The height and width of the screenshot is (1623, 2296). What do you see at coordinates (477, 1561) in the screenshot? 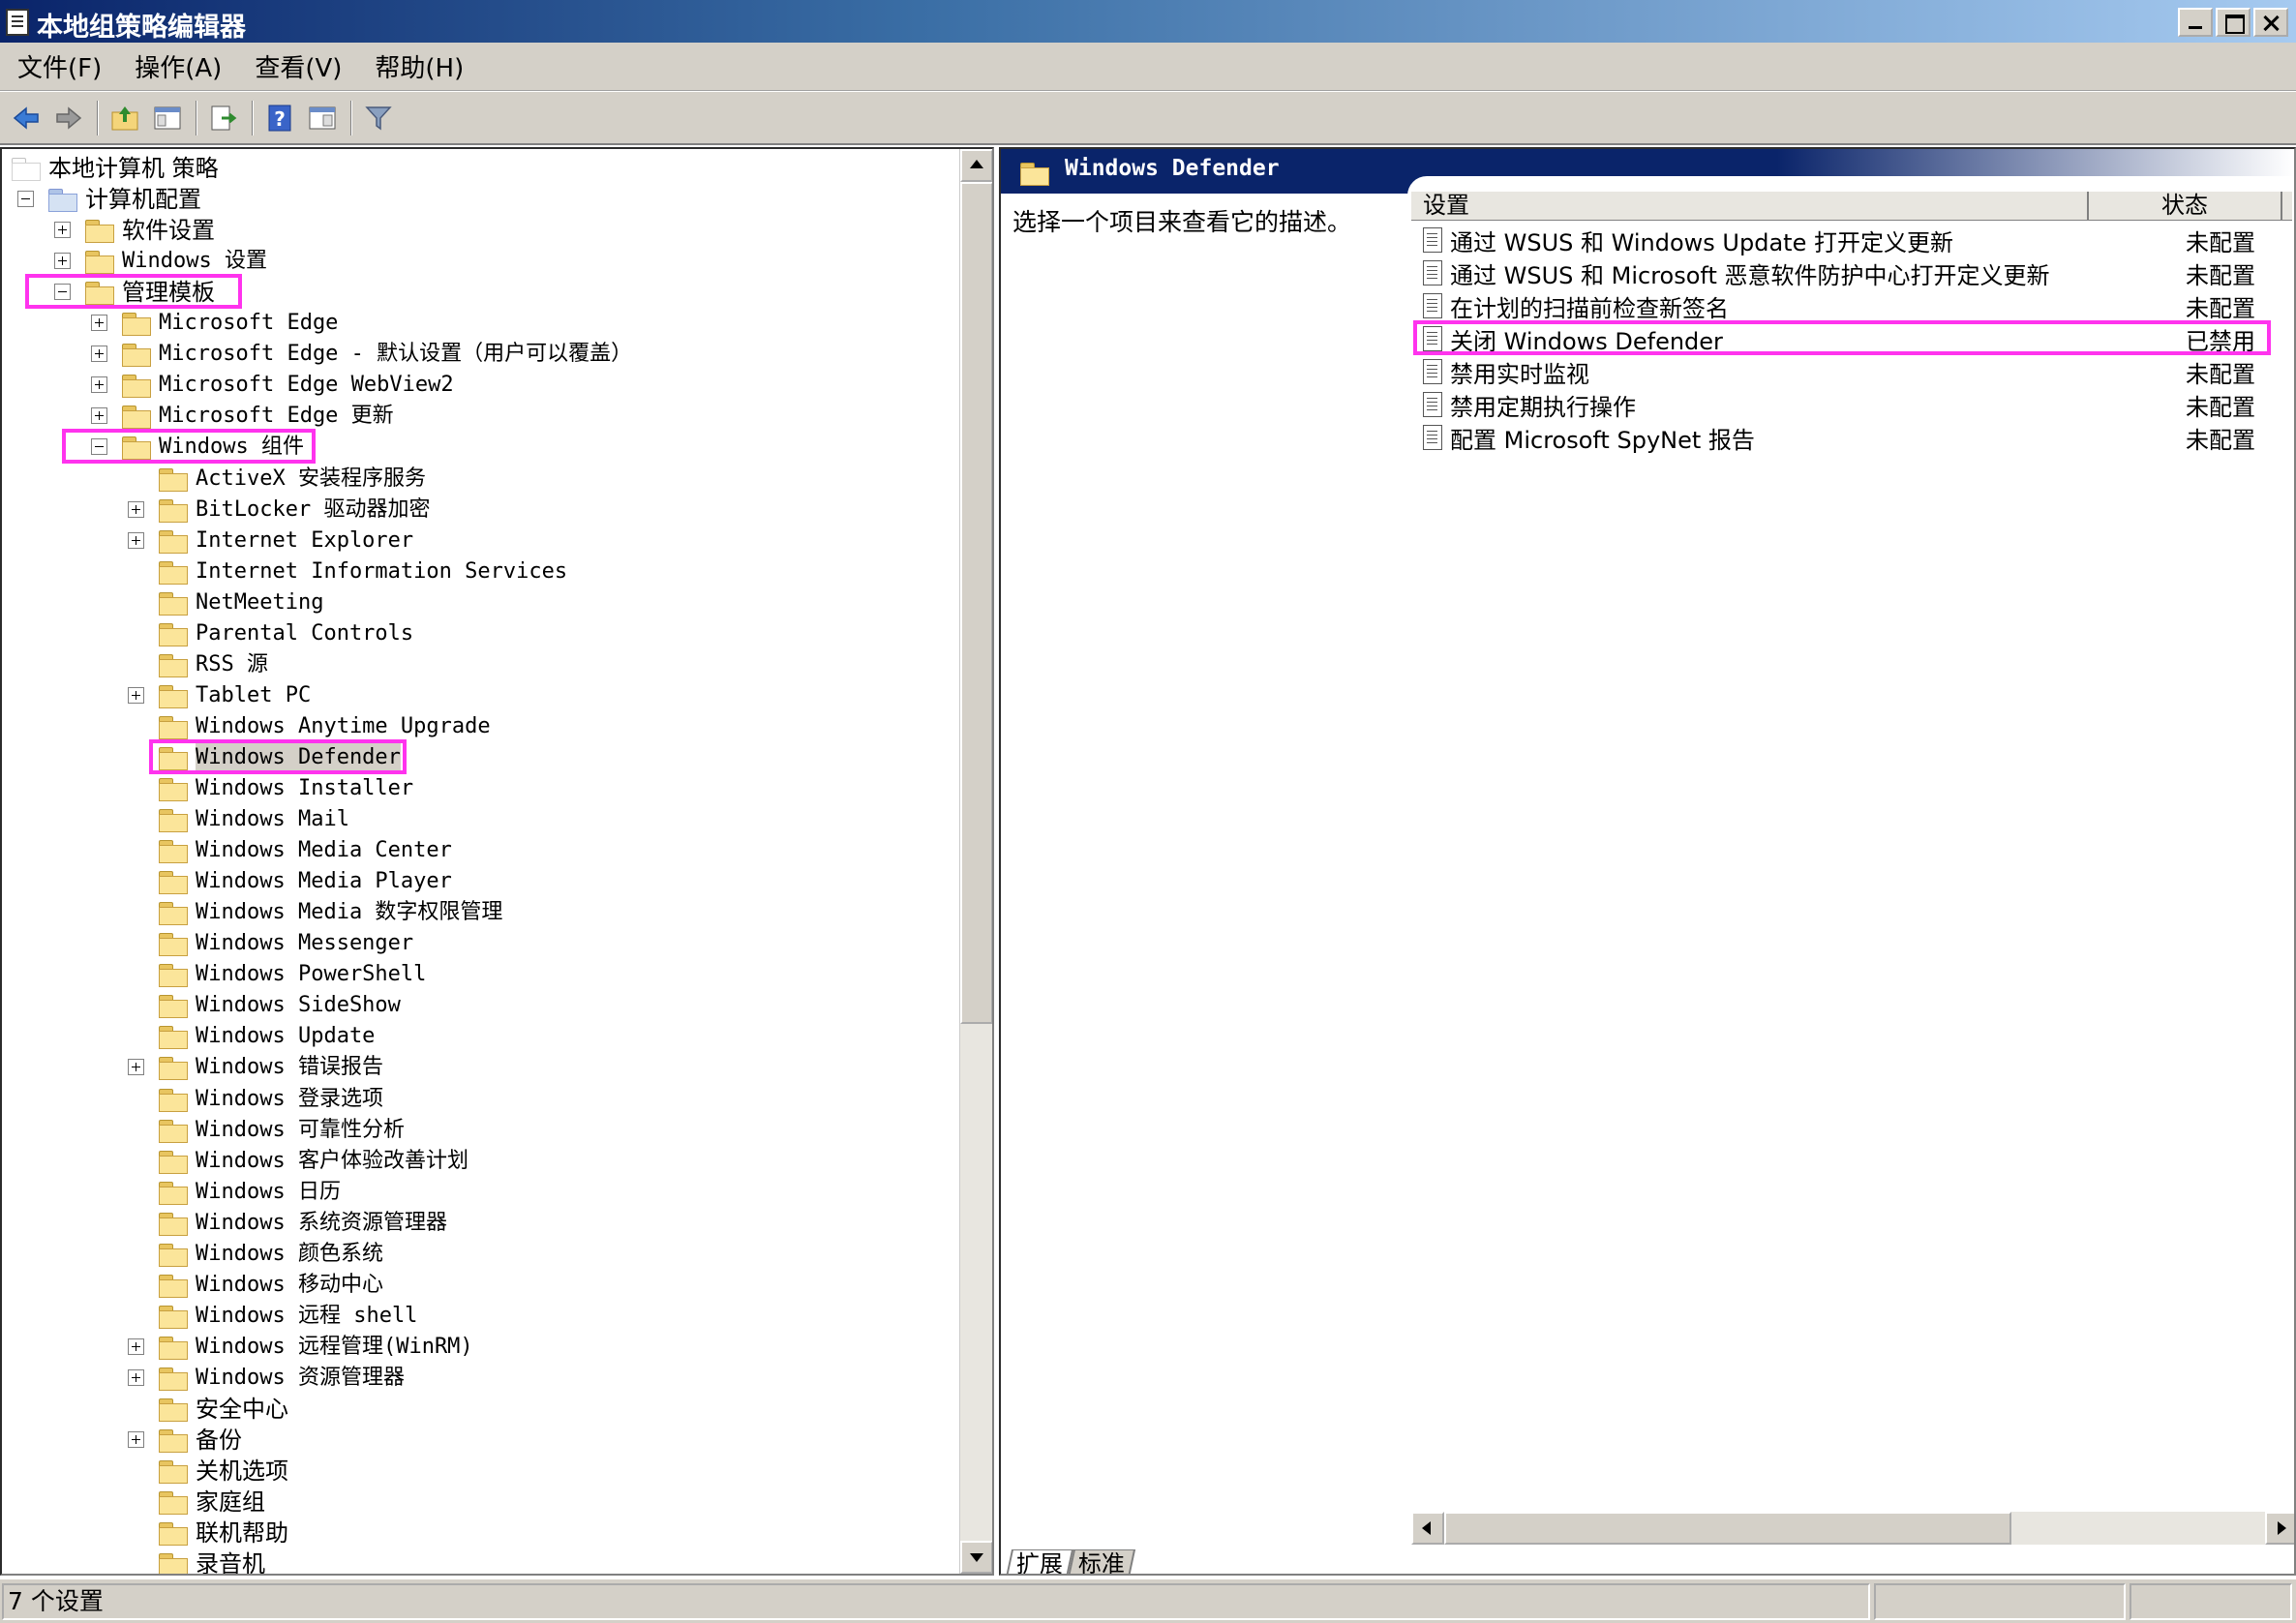
I see `tree-item: 录音机` at bounding box center [477, 1561].